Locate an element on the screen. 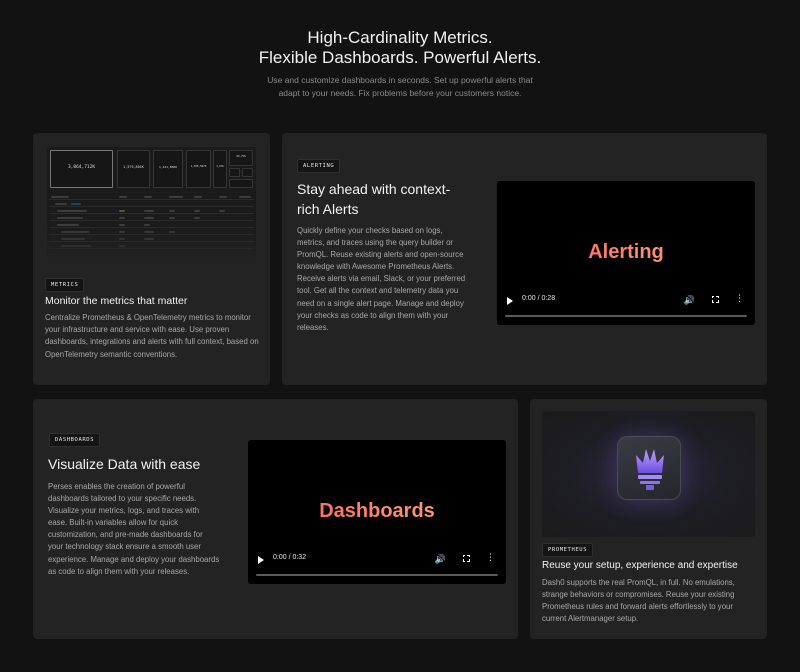 Image resolution: width=800 pixels, height=672 pixels. dashboard-stat-tile: 1,579,801K is located at coordinates (133, 169).